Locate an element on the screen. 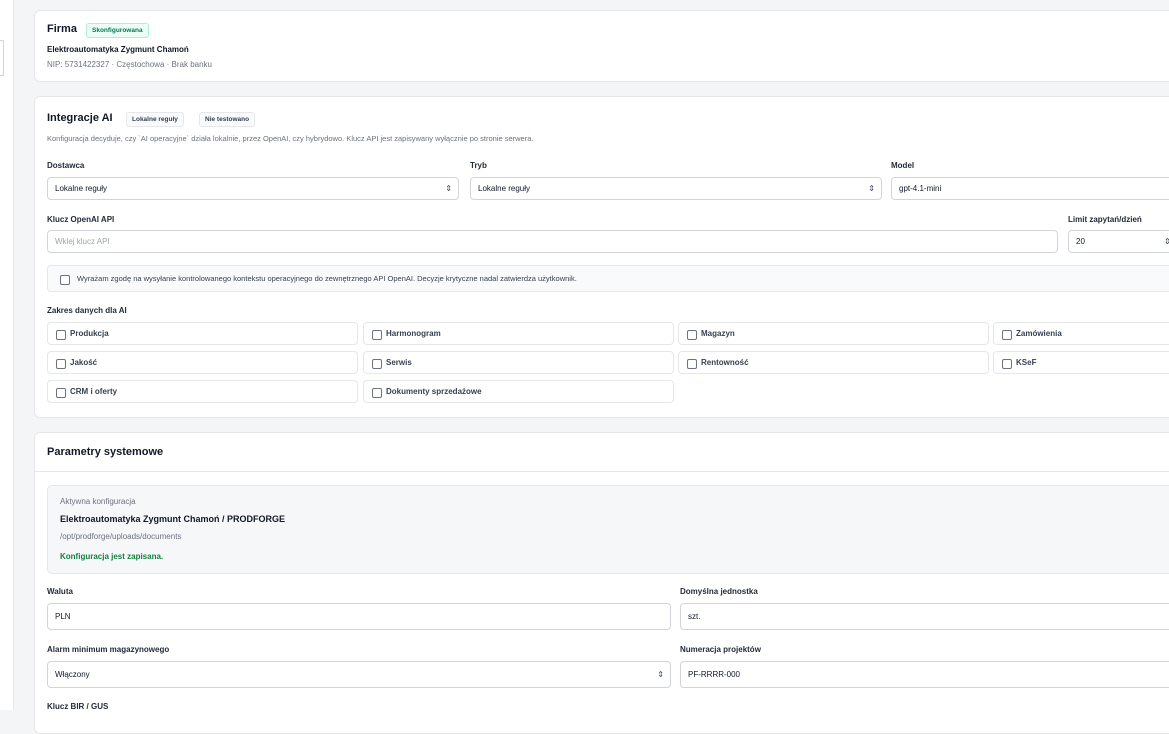 The width and height of the screenshot is (1169, 734). stock-alarm-value: Włączony is located at coordinates (72, 674).